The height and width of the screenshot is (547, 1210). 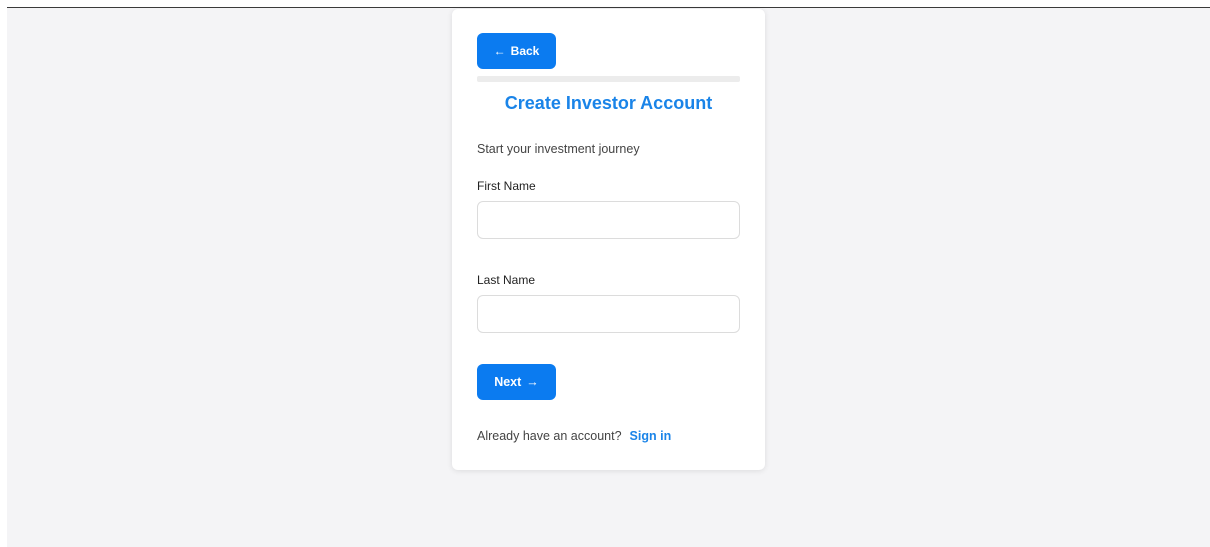 I want to click on next-button-label: Next, so click(x=508, y=382).